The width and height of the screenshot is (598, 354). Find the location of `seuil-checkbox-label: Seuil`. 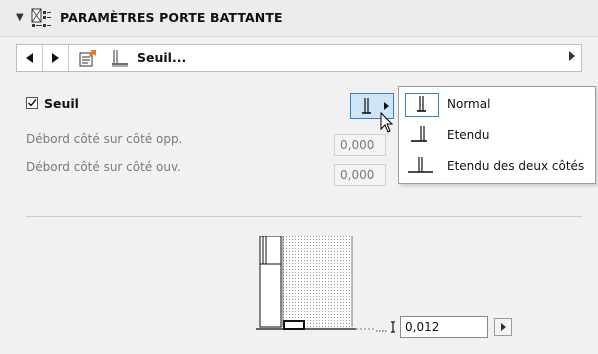

seuil-checkbox-label: Seuil is located at coordinates (61, 103).